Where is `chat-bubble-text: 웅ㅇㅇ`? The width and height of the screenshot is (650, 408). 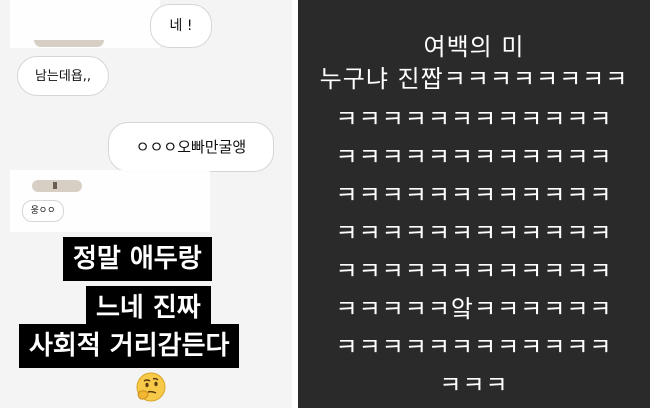
chat-bubble-text: 웅ㅇㅇ is located at coordinates (43, 210).